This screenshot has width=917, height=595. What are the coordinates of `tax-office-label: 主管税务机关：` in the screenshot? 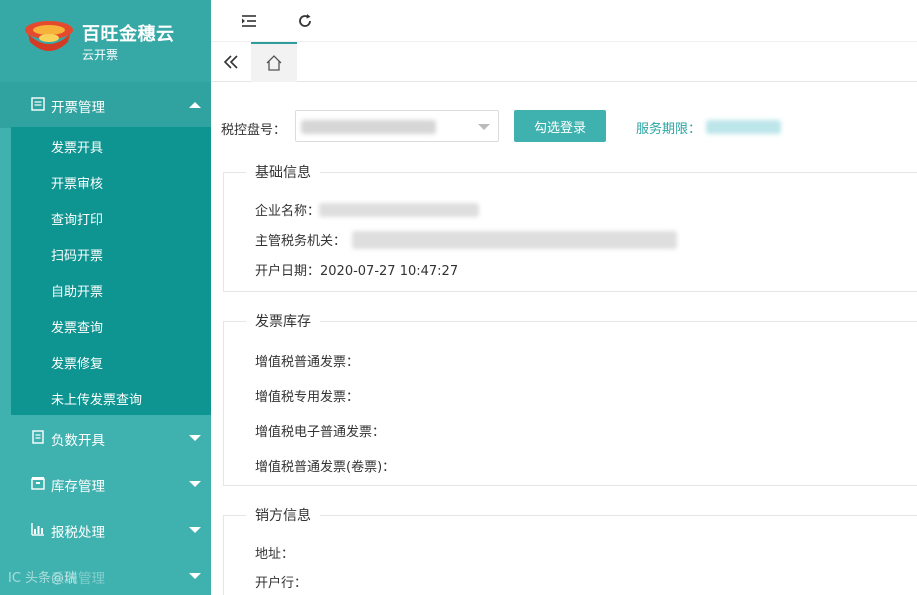 It's located at (301, 241).